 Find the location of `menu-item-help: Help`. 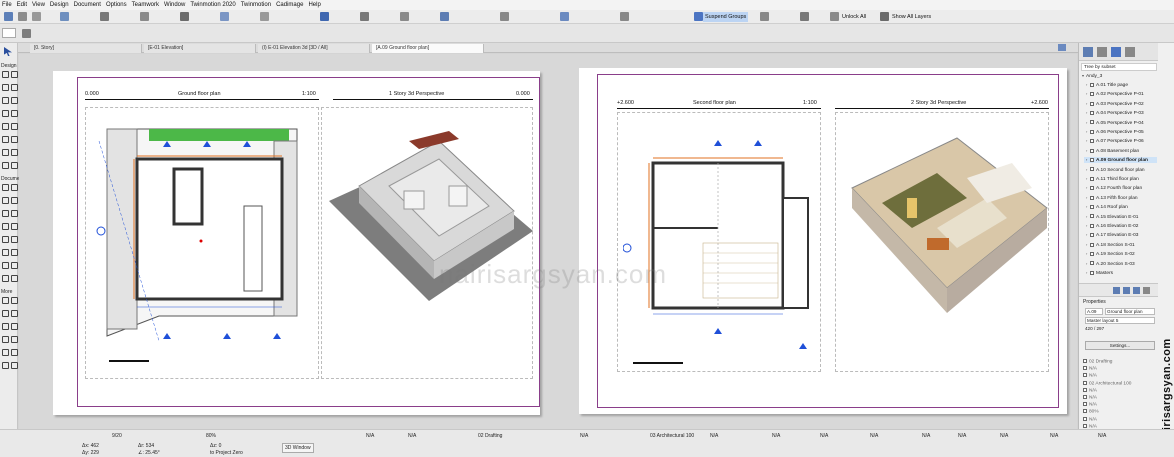

menu-item-help: Help is located at coordinates (314, 5).